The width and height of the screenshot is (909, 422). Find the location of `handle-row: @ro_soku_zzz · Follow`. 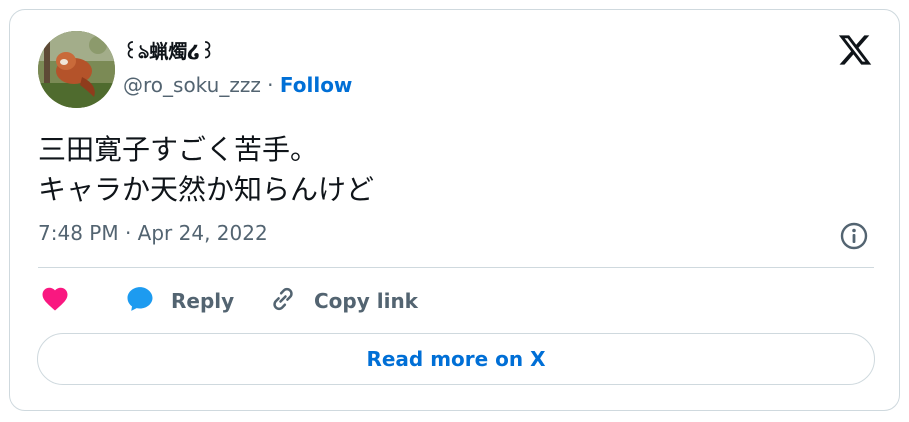

handle-row: @ro_soku_zzz · Follow is located at coordinates (237, 85).